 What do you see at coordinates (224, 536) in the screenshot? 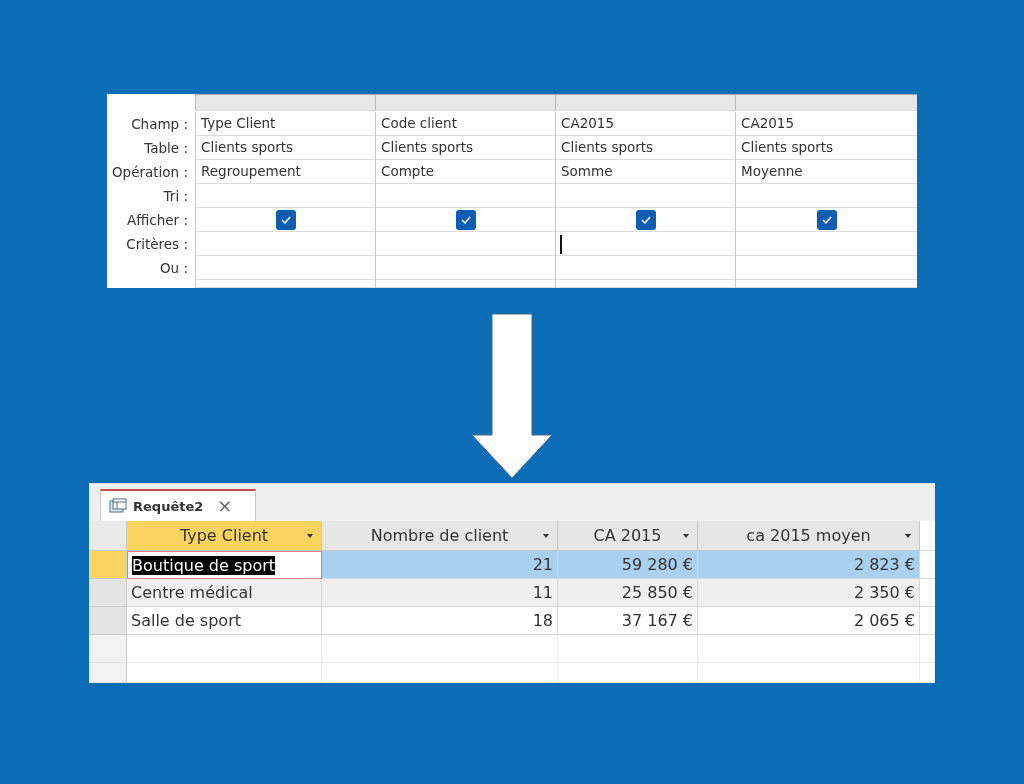
I see `column-header: Type Client` at bounding box center [224, 536].